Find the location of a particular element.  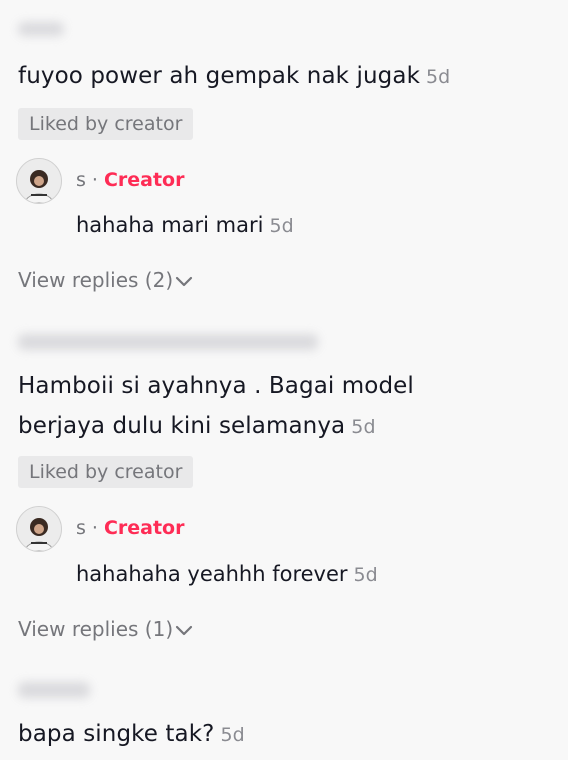

view-replies-label: View replies (1) is located at coordinates (96, 629).